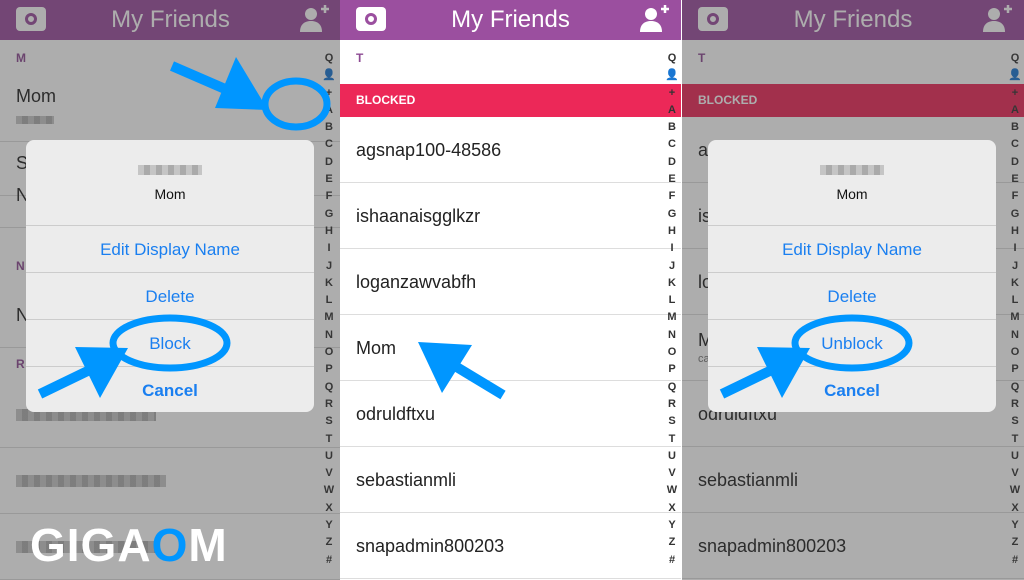  I want to click on index-letter: V, so click(672, 473).